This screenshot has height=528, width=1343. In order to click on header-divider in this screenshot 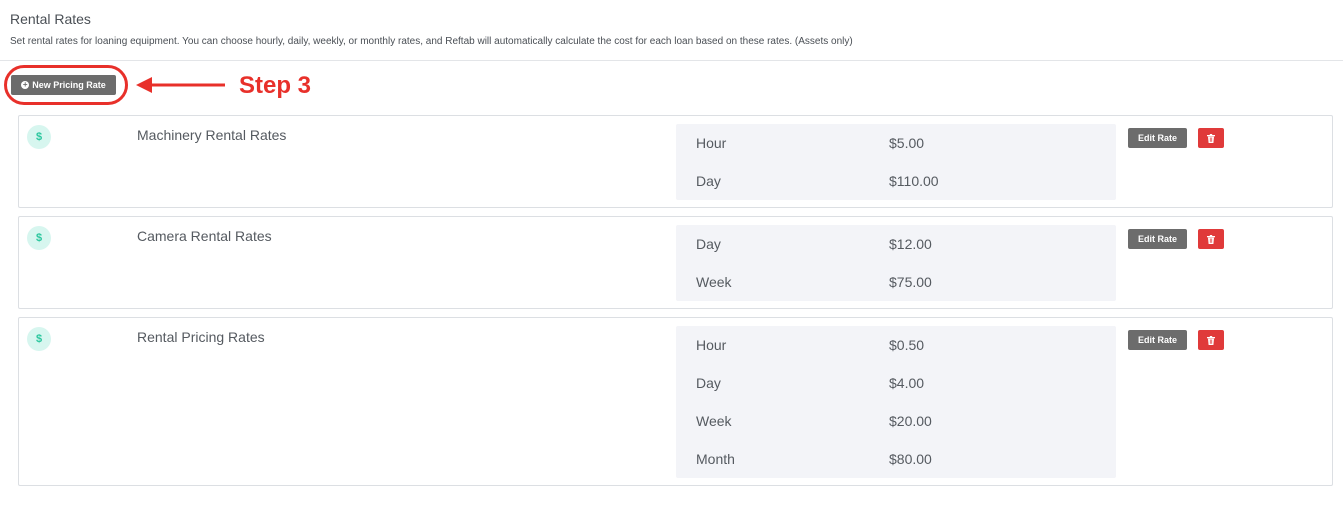, I will do `click(671, 60)`.